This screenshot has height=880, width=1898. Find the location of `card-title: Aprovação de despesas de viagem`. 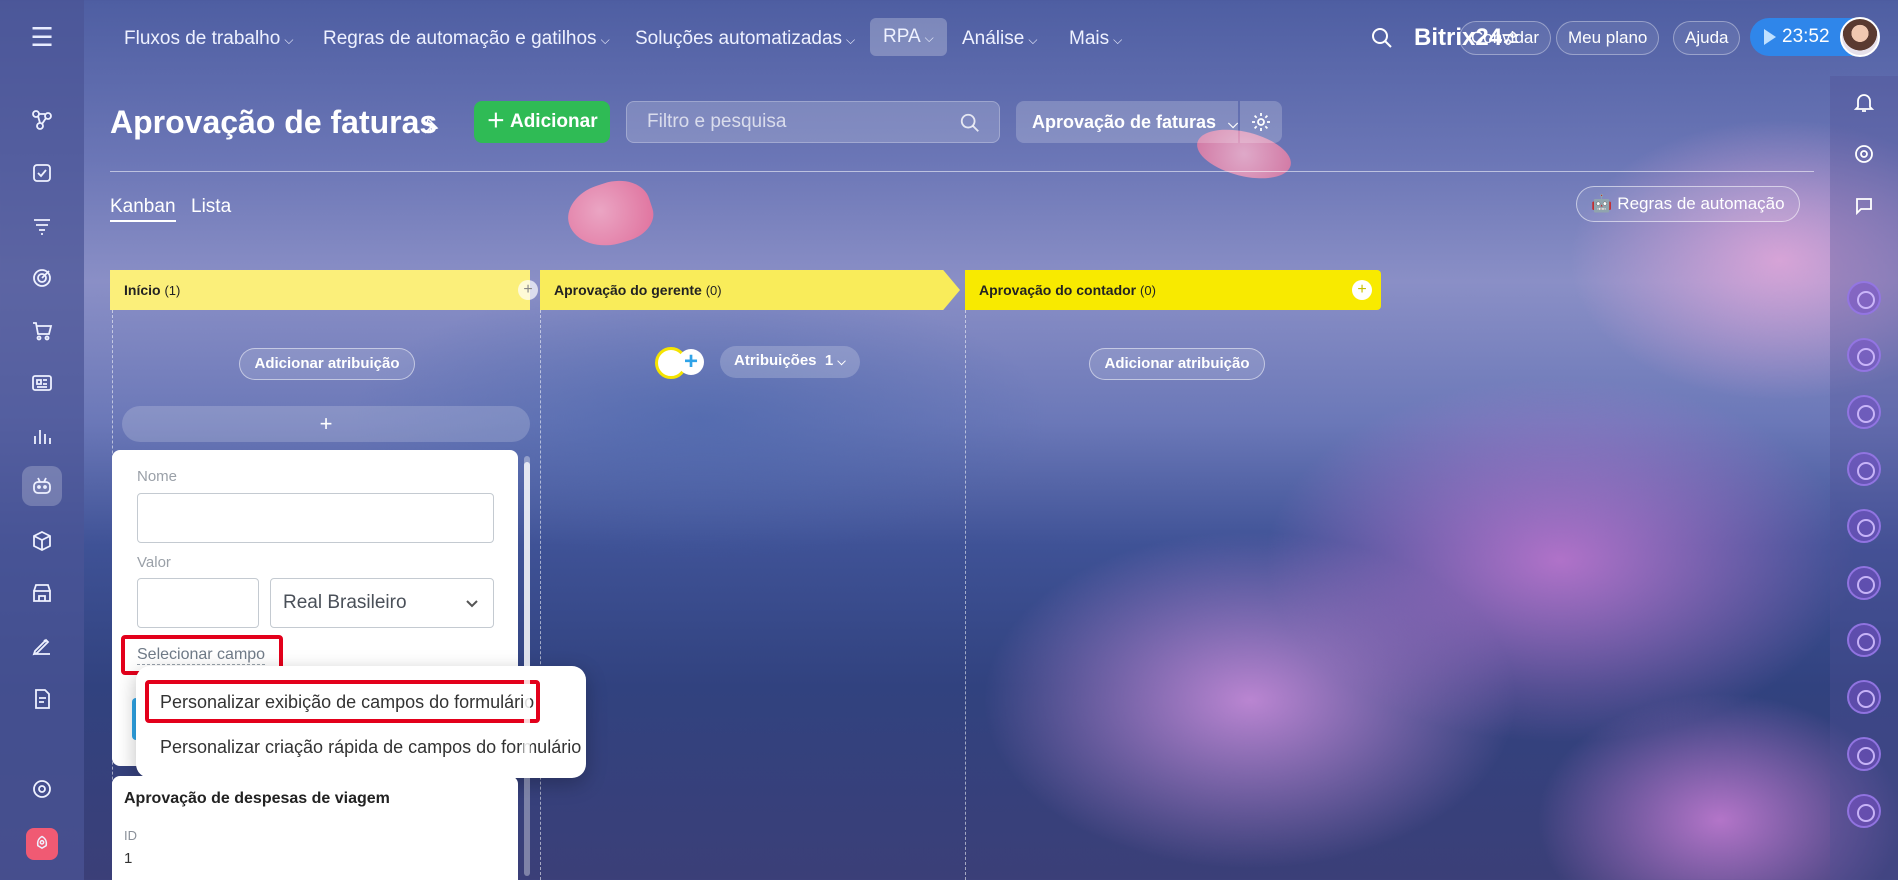

card-title: Aprovação de despesas de viagem is located at coordinates (257, 799).